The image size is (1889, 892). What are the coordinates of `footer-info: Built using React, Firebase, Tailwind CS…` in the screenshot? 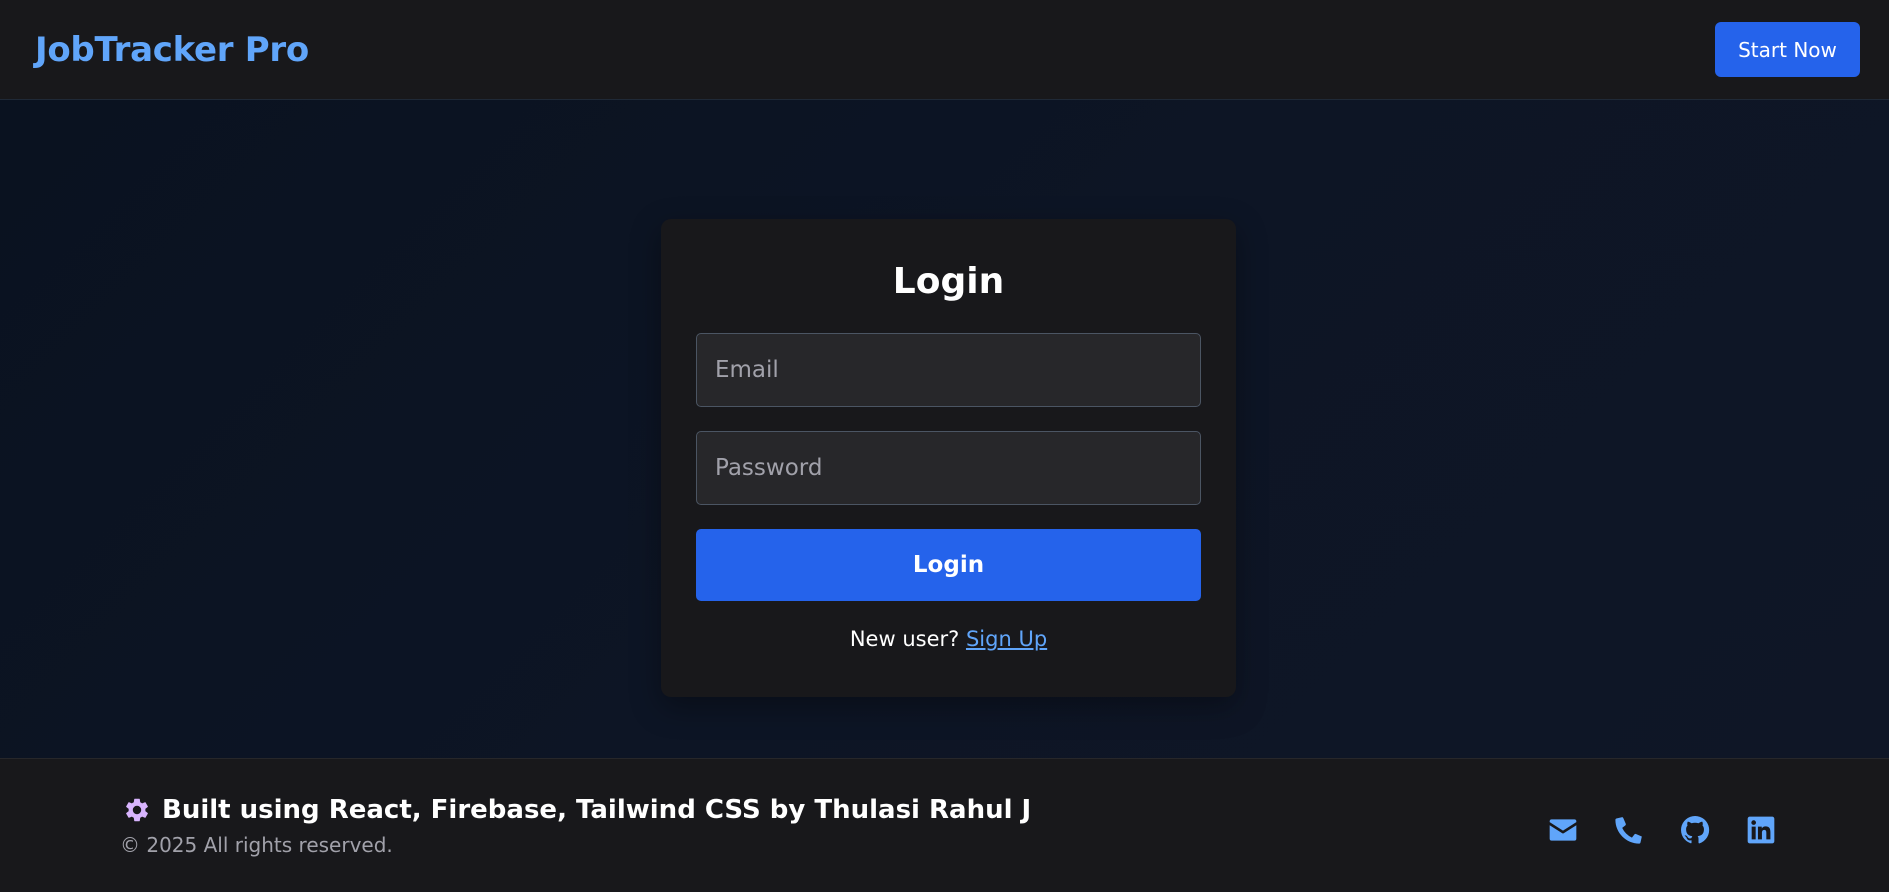 It's located at (575, 826).